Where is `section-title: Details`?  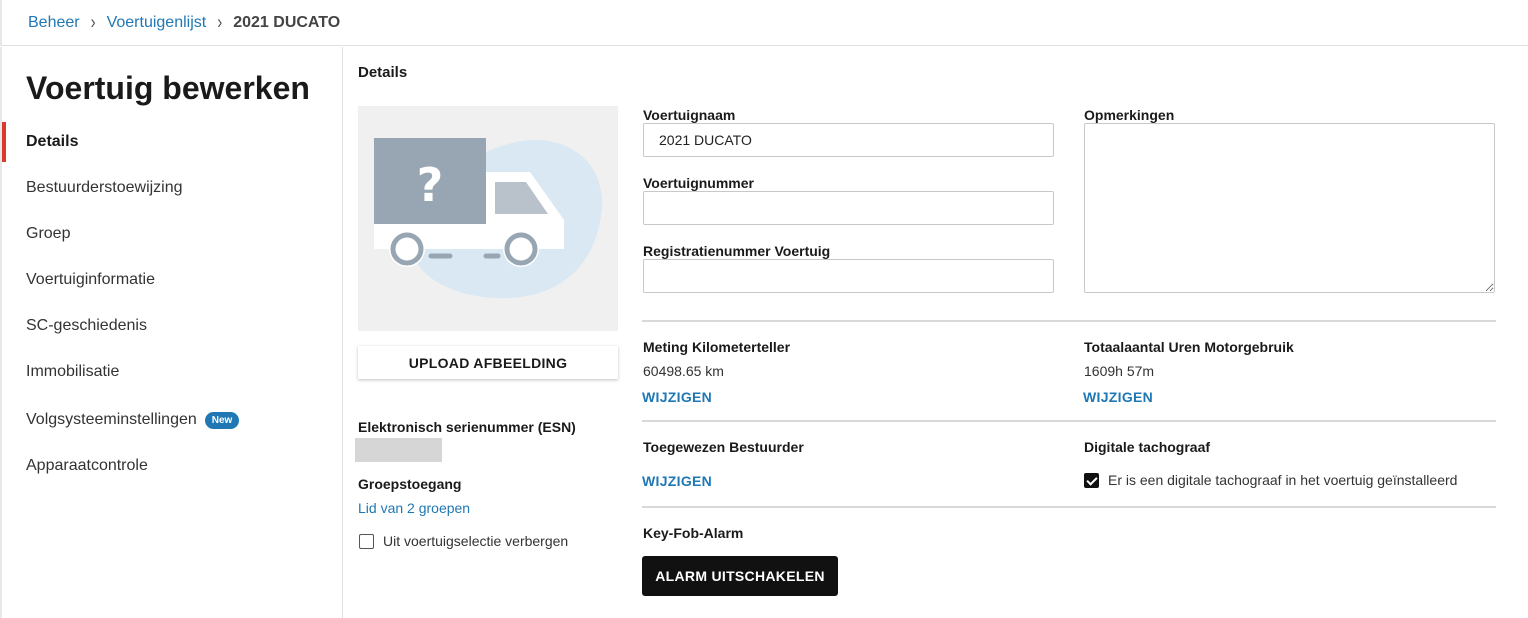 section-title: Details is located at coordinates (383, 72).